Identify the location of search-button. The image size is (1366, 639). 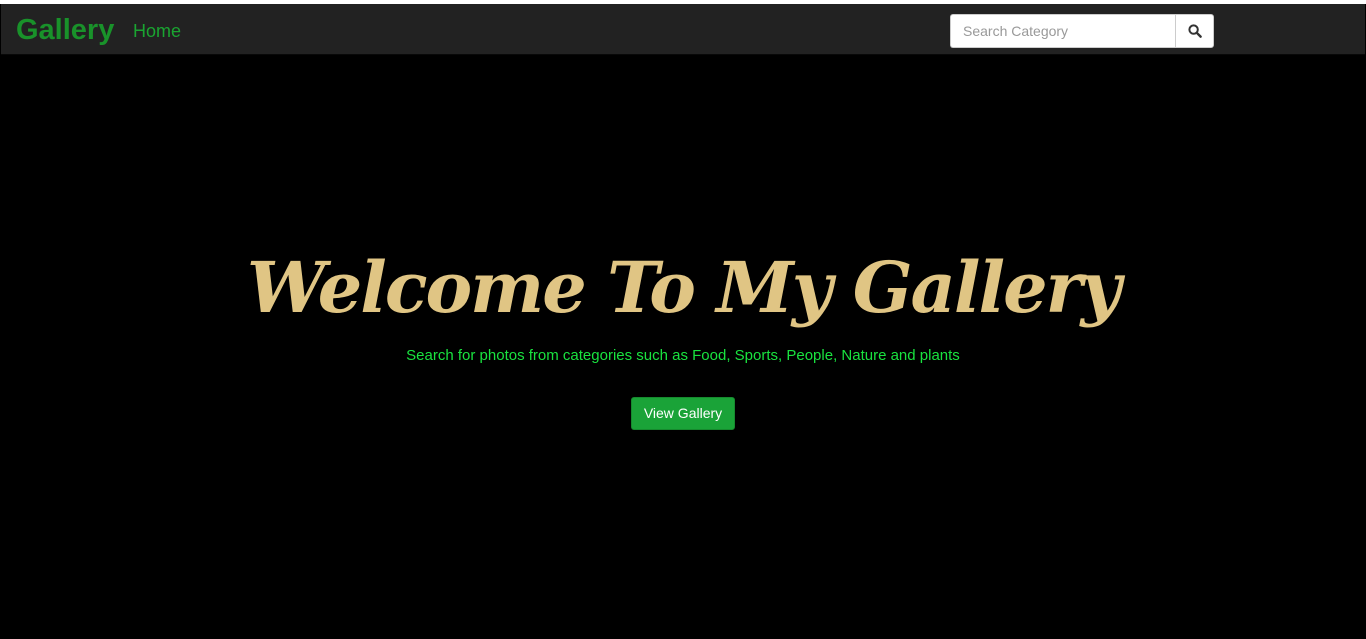
(1194, 31).